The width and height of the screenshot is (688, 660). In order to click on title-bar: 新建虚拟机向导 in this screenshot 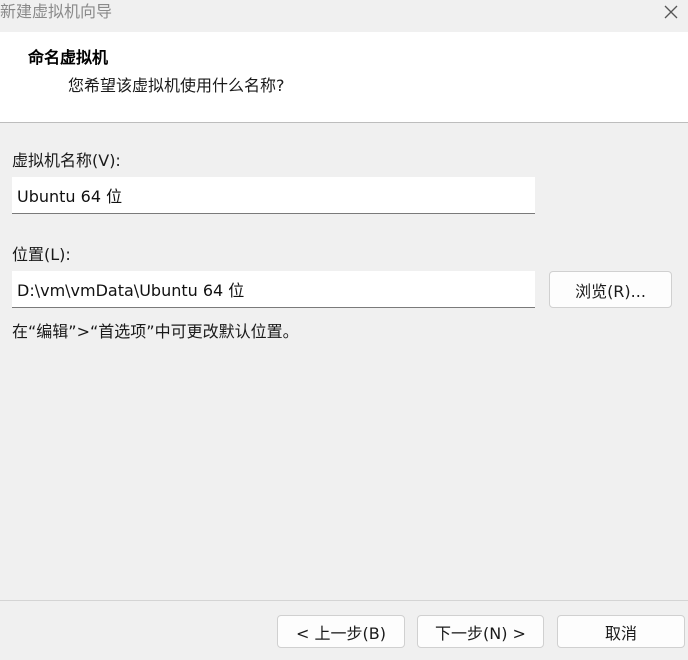, I will do `click(344, 16)`.